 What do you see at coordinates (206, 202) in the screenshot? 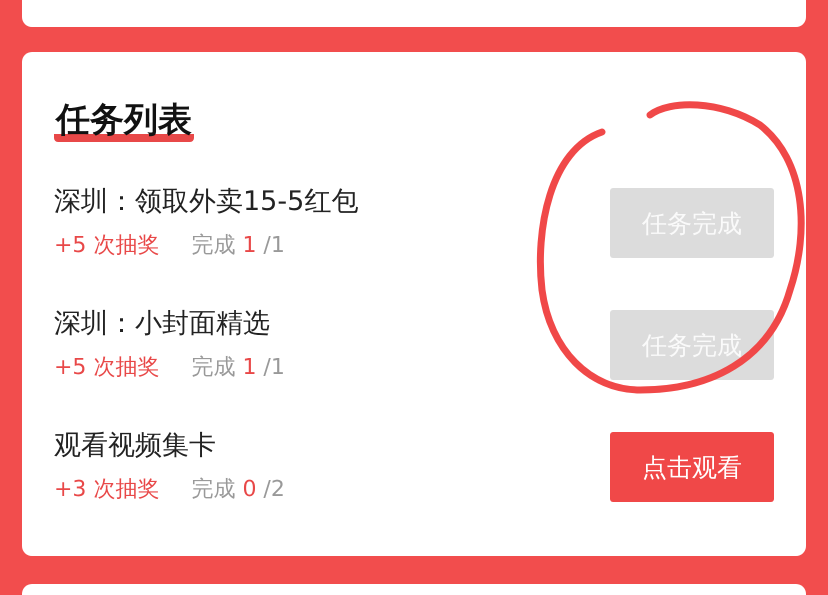
I see `task-name: 深圳：领取外卖15-5红包` at bounding box center [206, 202].